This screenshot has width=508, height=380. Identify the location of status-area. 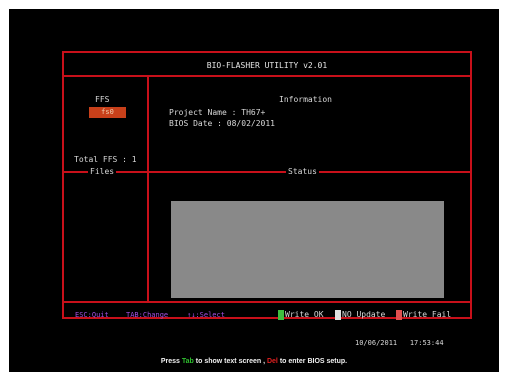
(307, 249).